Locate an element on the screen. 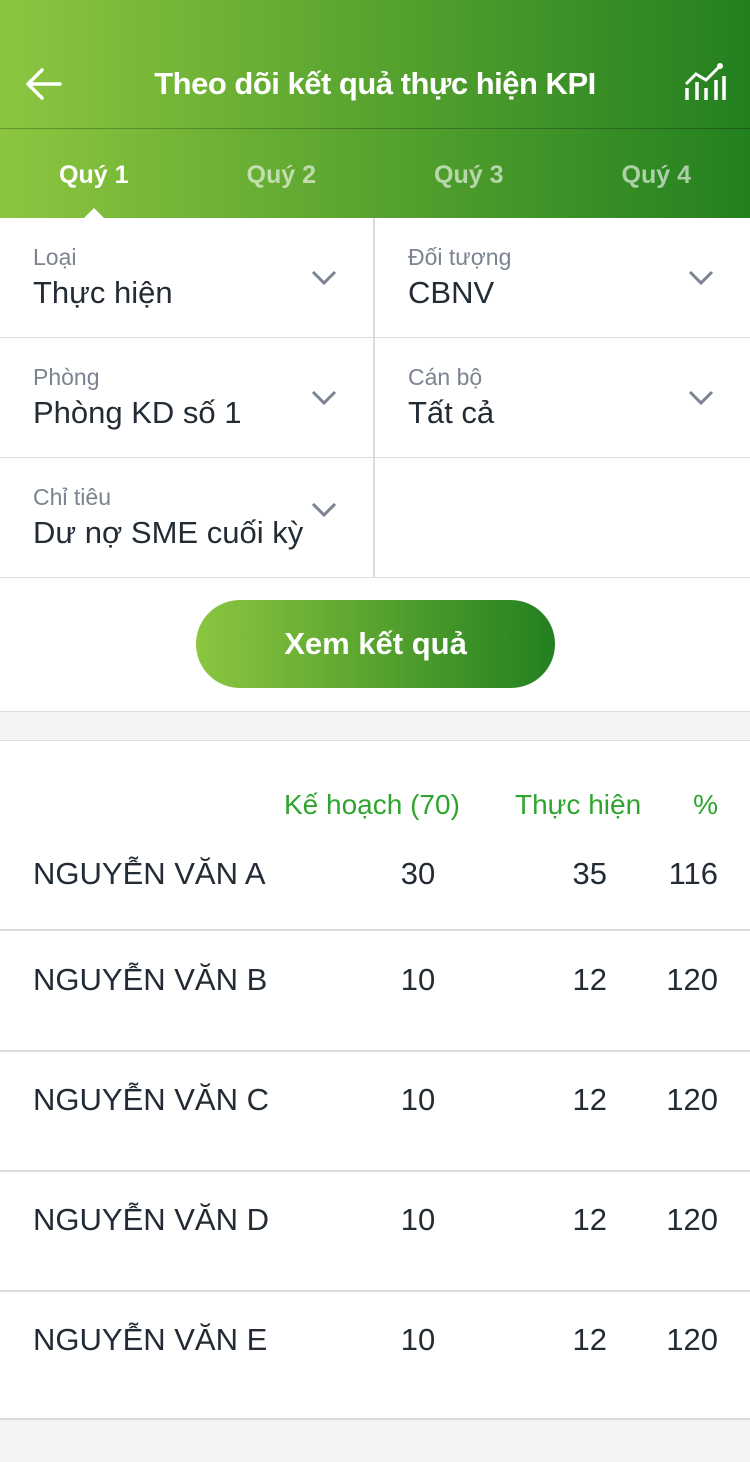 The image size is (750, 1462). filter-phong: Phòng Phòng KD số 1 is located at coordinates (187, 398).